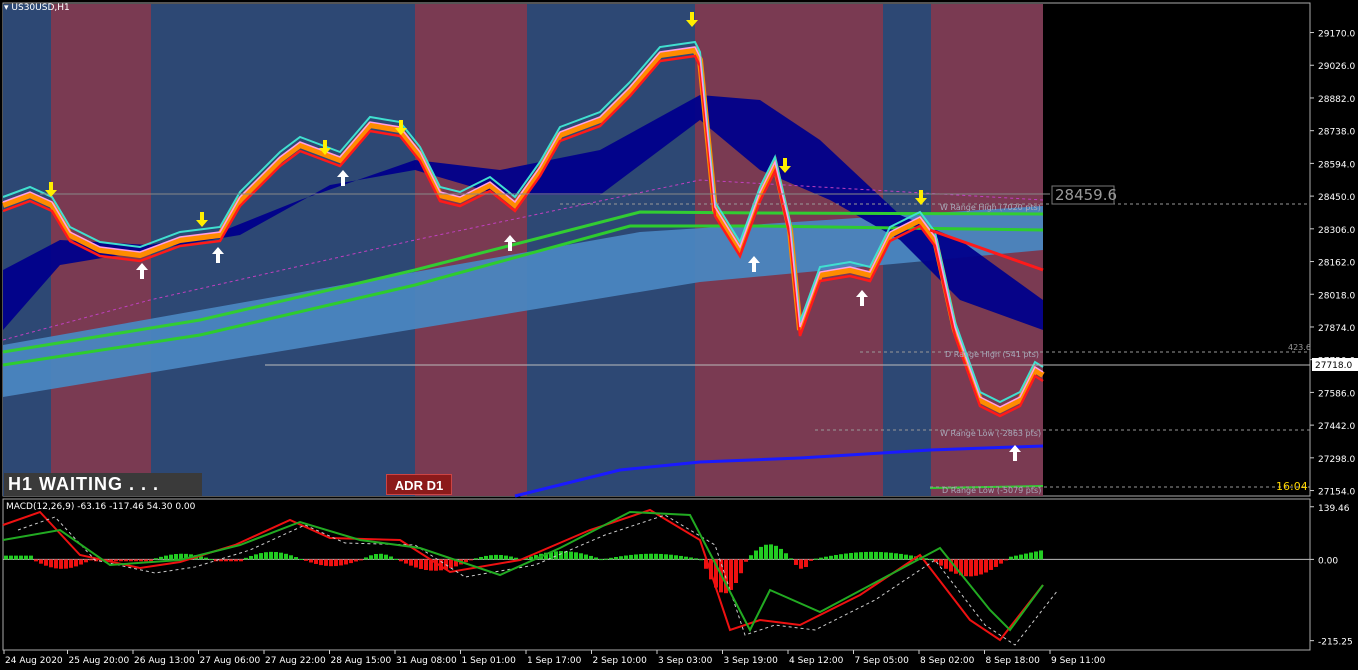  Describe the element at coordinates (99, 661) in the screenshot. I see `time-tick-label: 25 Aug 20:00` at that location.